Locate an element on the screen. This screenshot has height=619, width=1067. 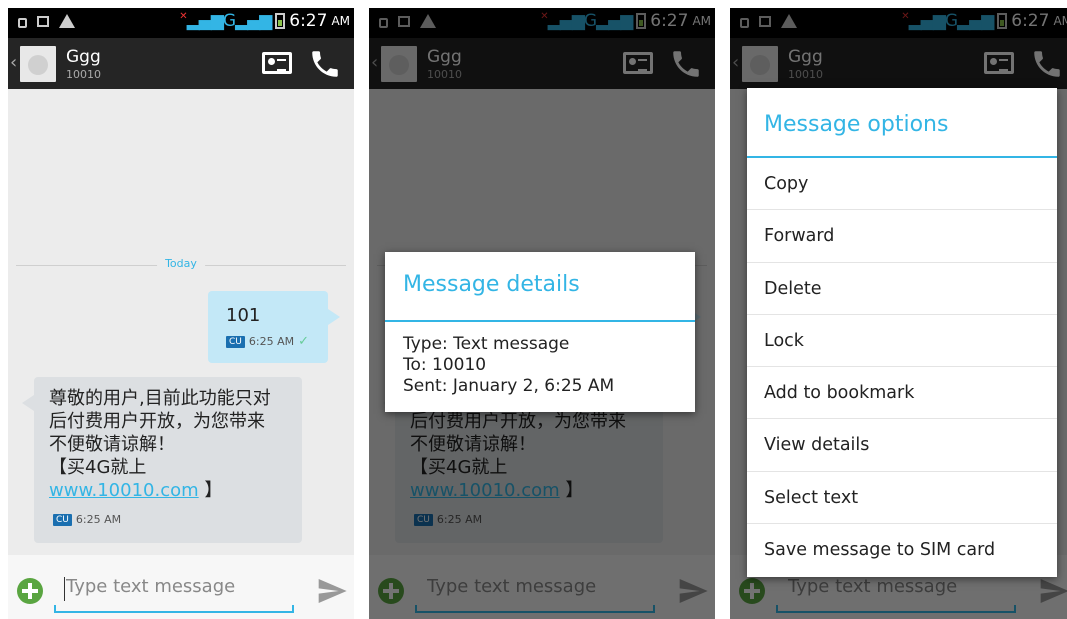
menu-item-forward: Forward is located at coordinates (902, 236).